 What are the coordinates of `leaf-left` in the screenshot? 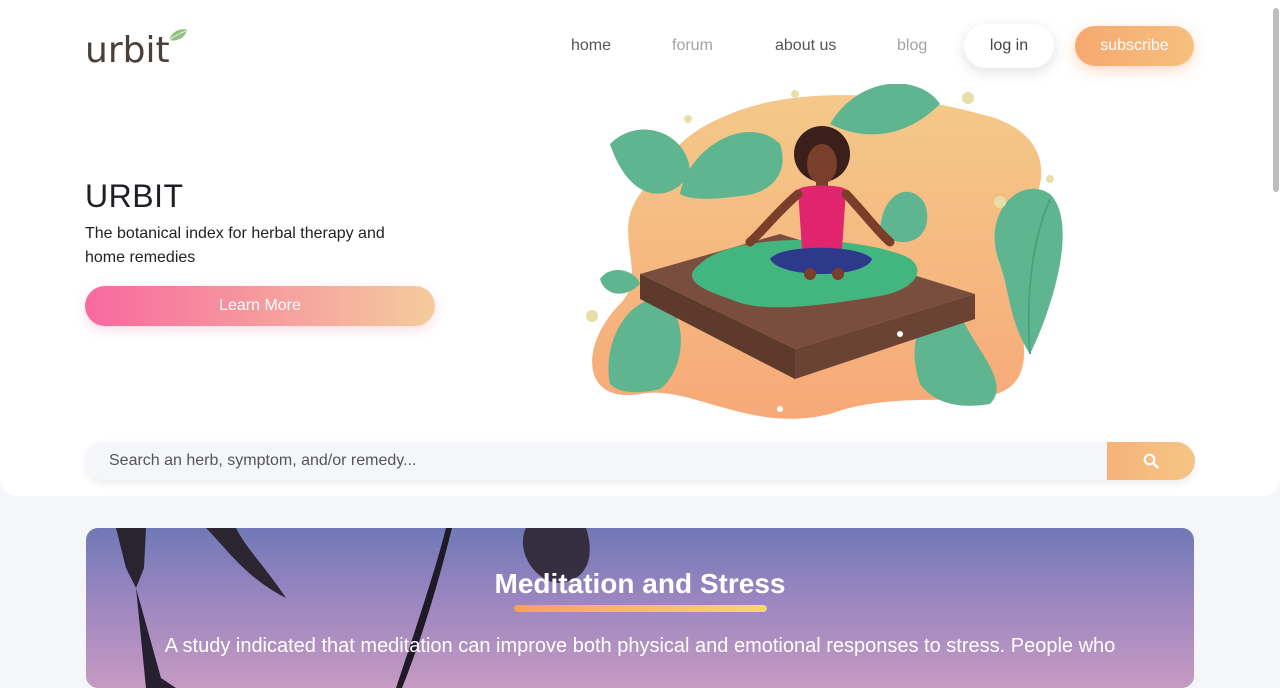 It's located at (650, 161).